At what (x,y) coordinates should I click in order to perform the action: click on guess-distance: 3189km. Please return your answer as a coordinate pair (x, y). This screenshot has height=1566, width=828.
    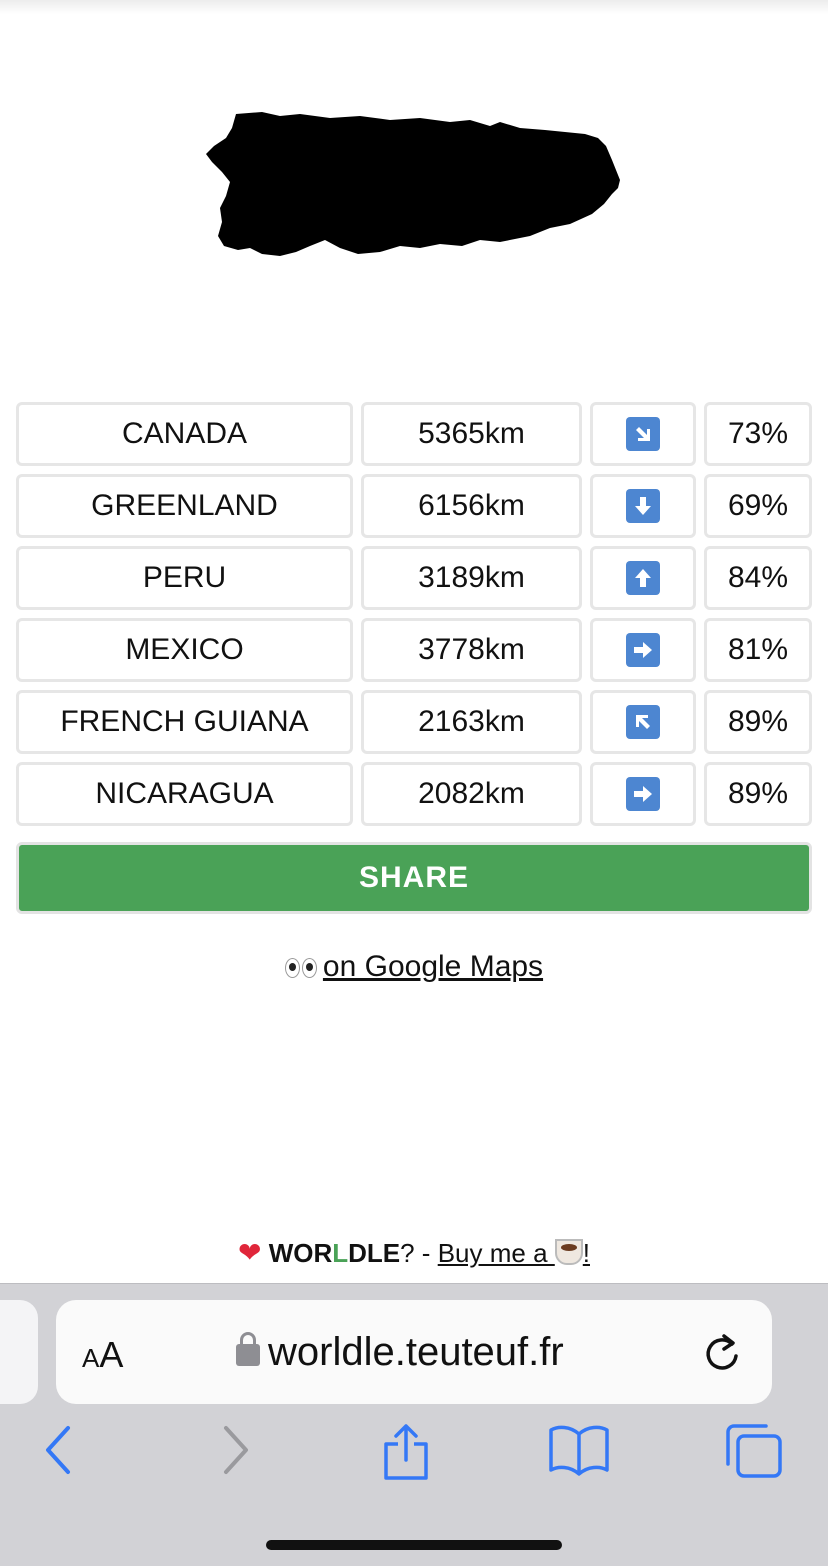
    Looking at the image, I should click on (471, 578).